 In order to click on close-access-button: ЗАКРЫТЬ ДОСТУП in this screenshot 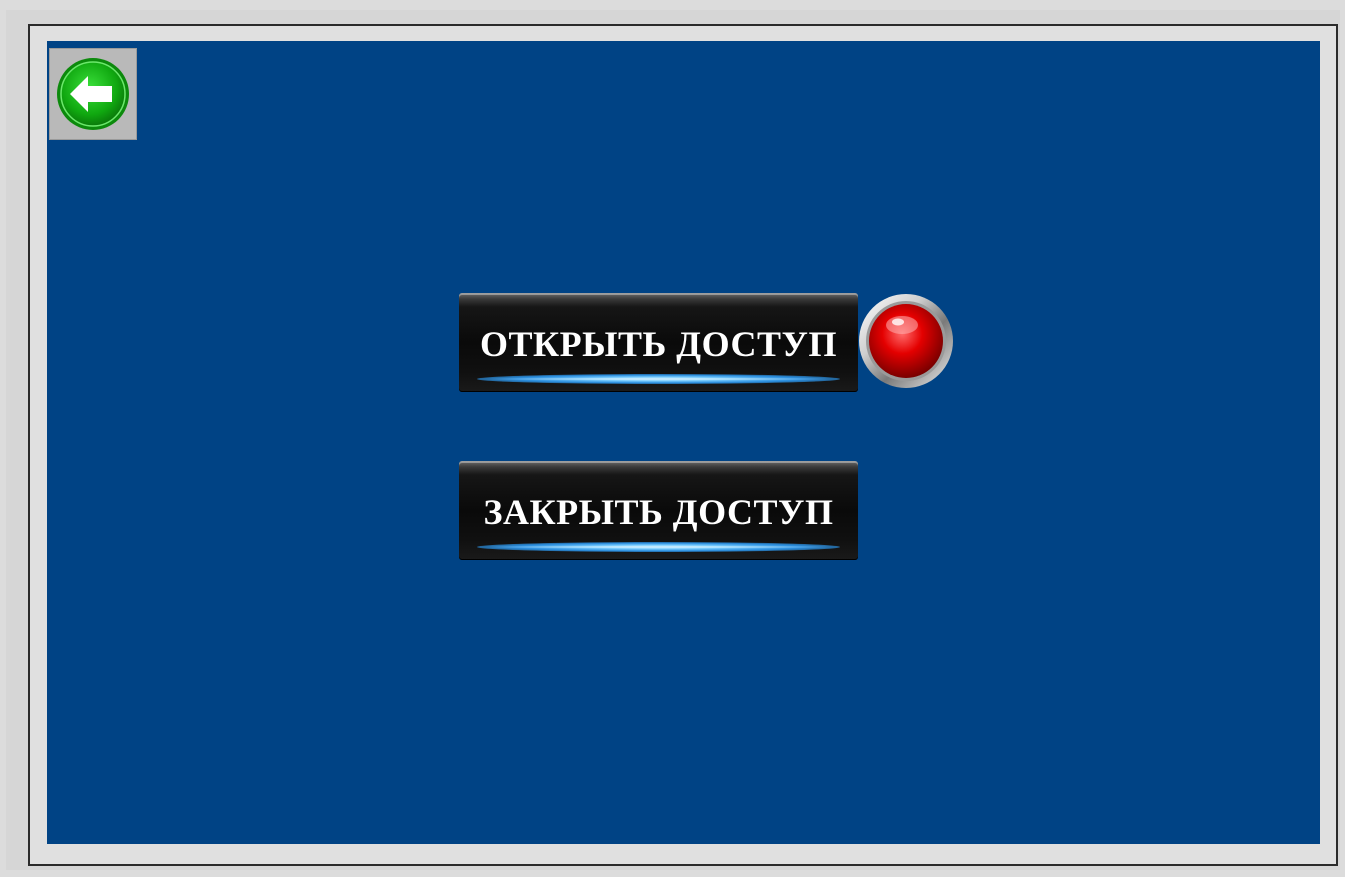, I will do `click(658, 510)`.